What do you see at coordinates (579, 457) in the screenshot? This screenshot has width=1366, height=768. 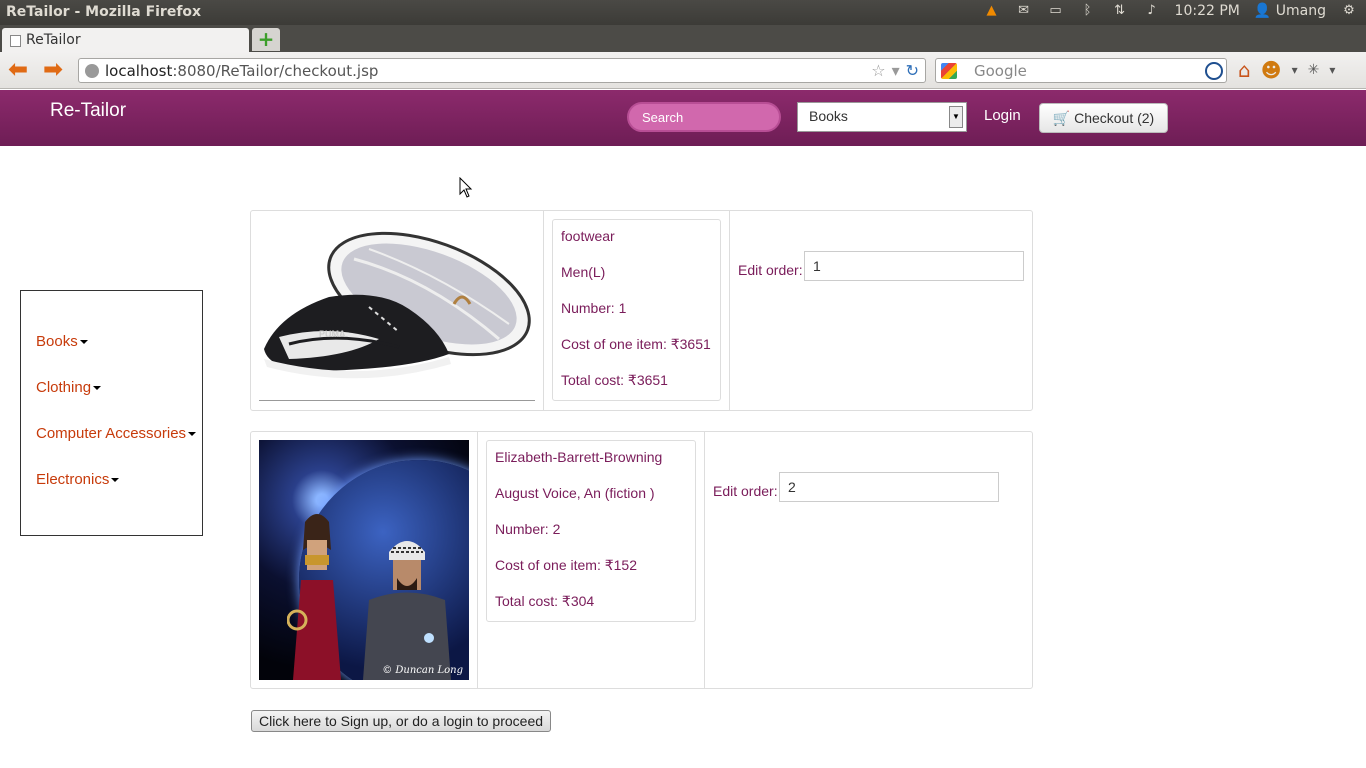 I see `book-author: Elizabeth-Barrett-Browning` at bounding box center [579, 457].